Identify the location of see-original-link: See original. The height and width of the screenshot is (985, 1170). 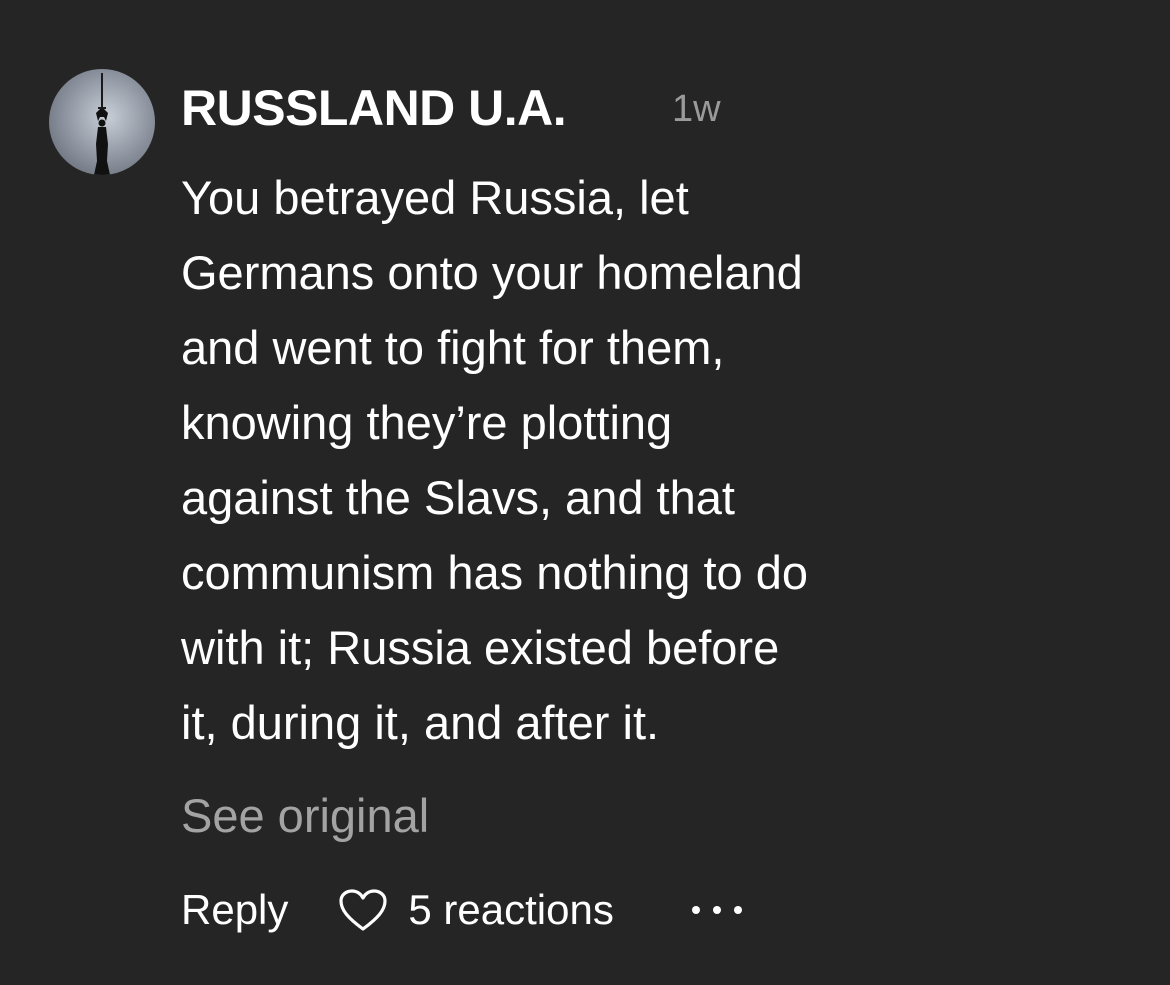
(305, 816).